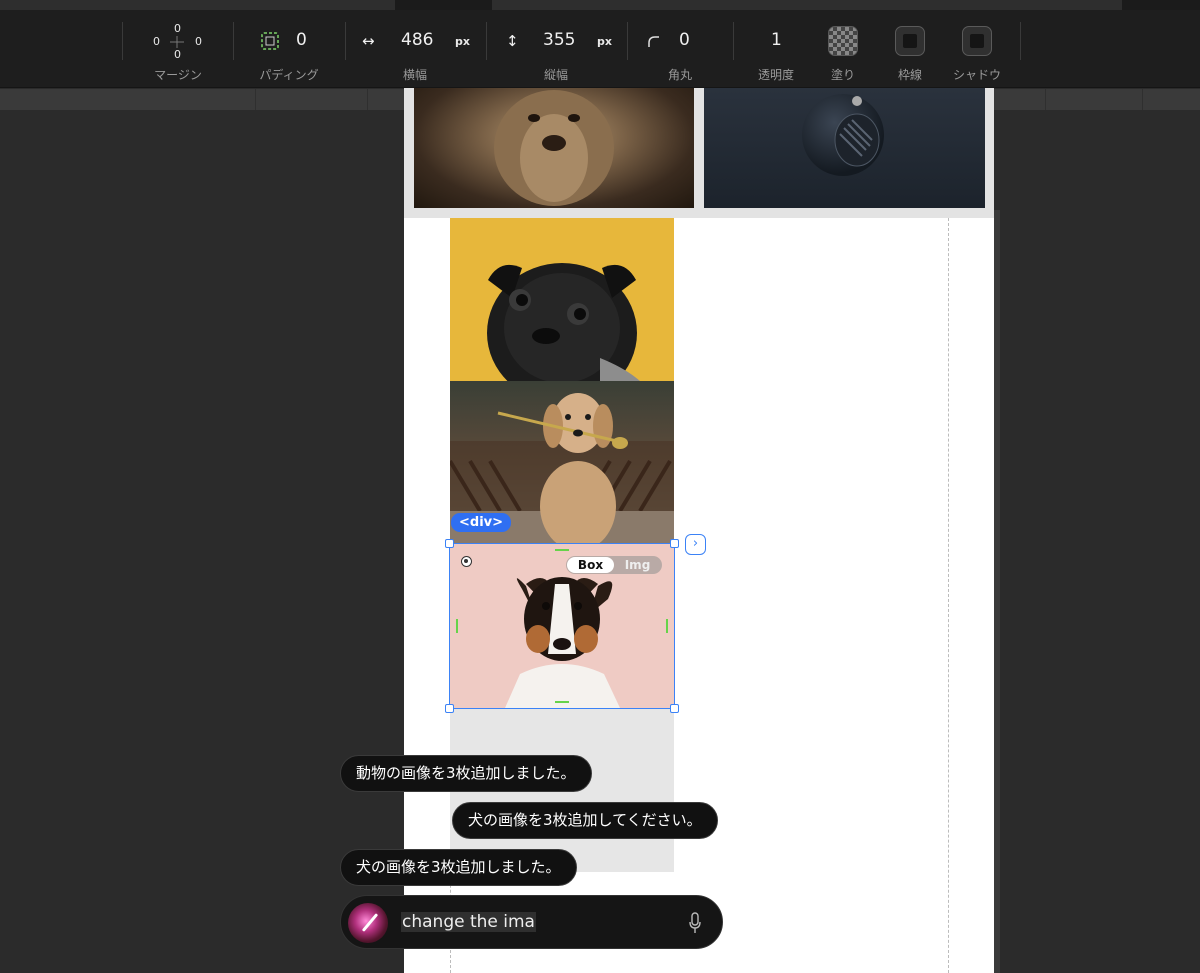 The height and width of the screenshot is (973, 1200). I want to click on mode-toggle: Box Img, so click(614, 565).